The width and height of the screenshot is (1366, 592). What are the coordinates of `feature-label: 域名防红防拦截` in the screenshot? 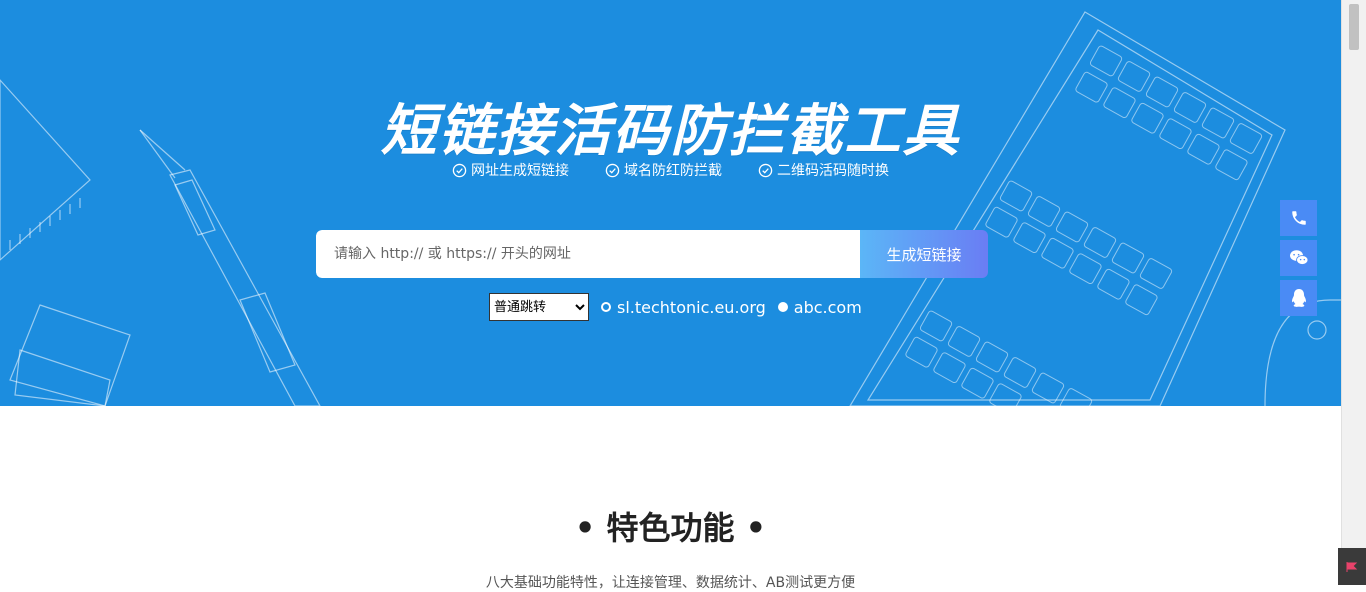 It's located at (673, 171).